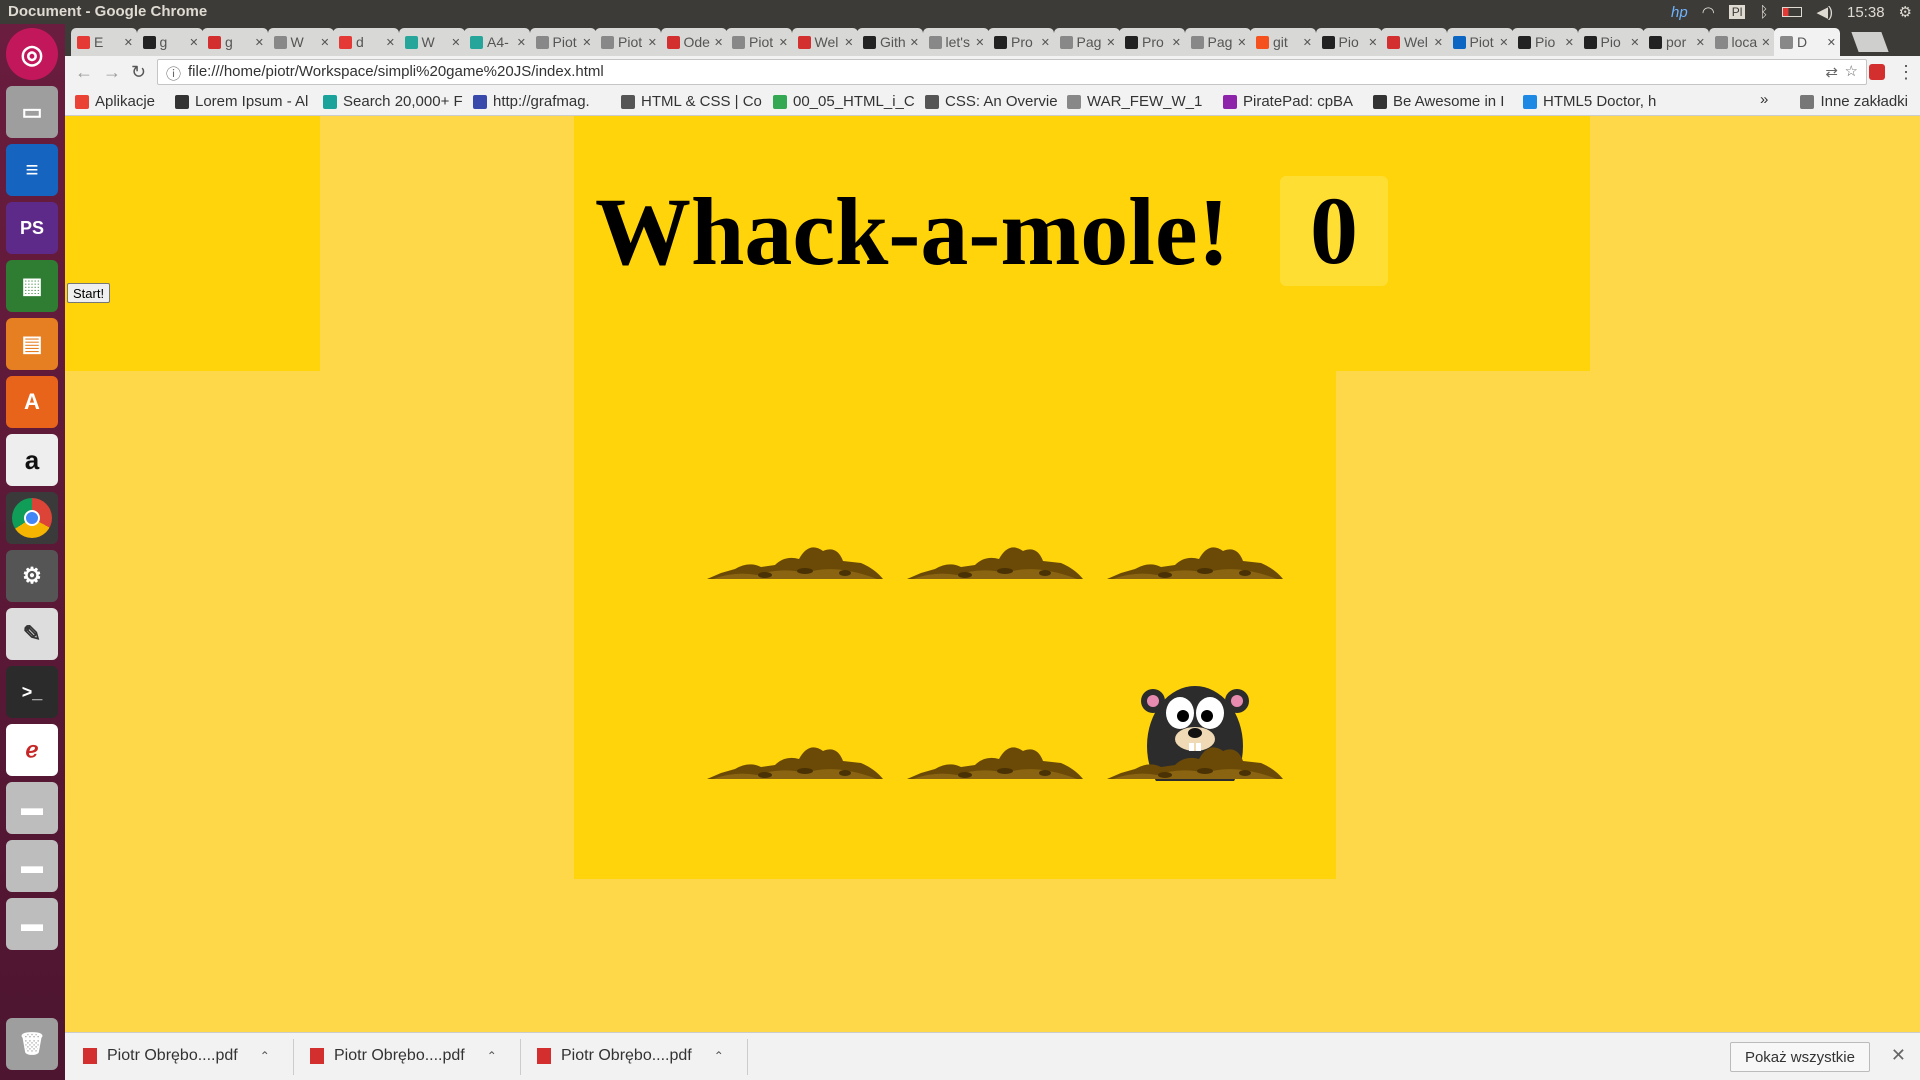 This screenshot has width=1920, height=1080. Describe the element at coordinates (173, 73) in the screenshot. I see `info-icon: ⓘ` at that location.